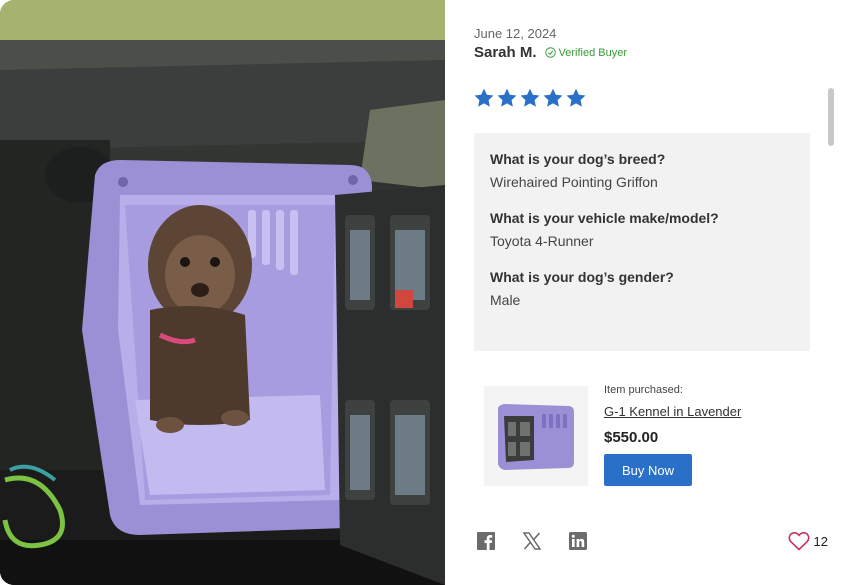 Image resolution: width=850 pixels, height=585 pixels. Describe the element at coordinates (798, 541) in the screenshot. I see `heart-icon` at that location.